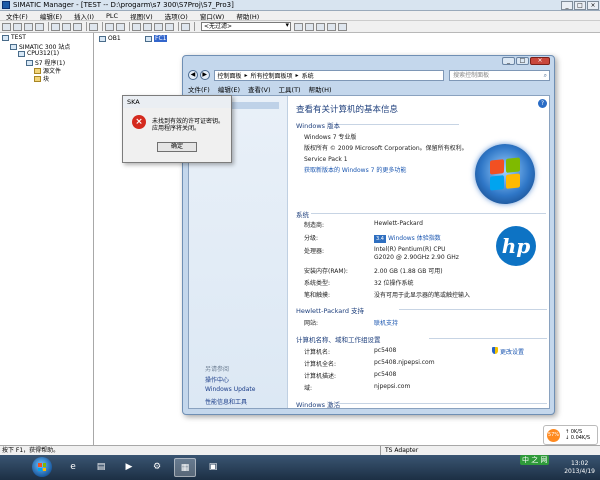  Describe the element at coordinates (101, 467) in the screenshot. I see `explorer-taskbar-icon: ▤` at that location.